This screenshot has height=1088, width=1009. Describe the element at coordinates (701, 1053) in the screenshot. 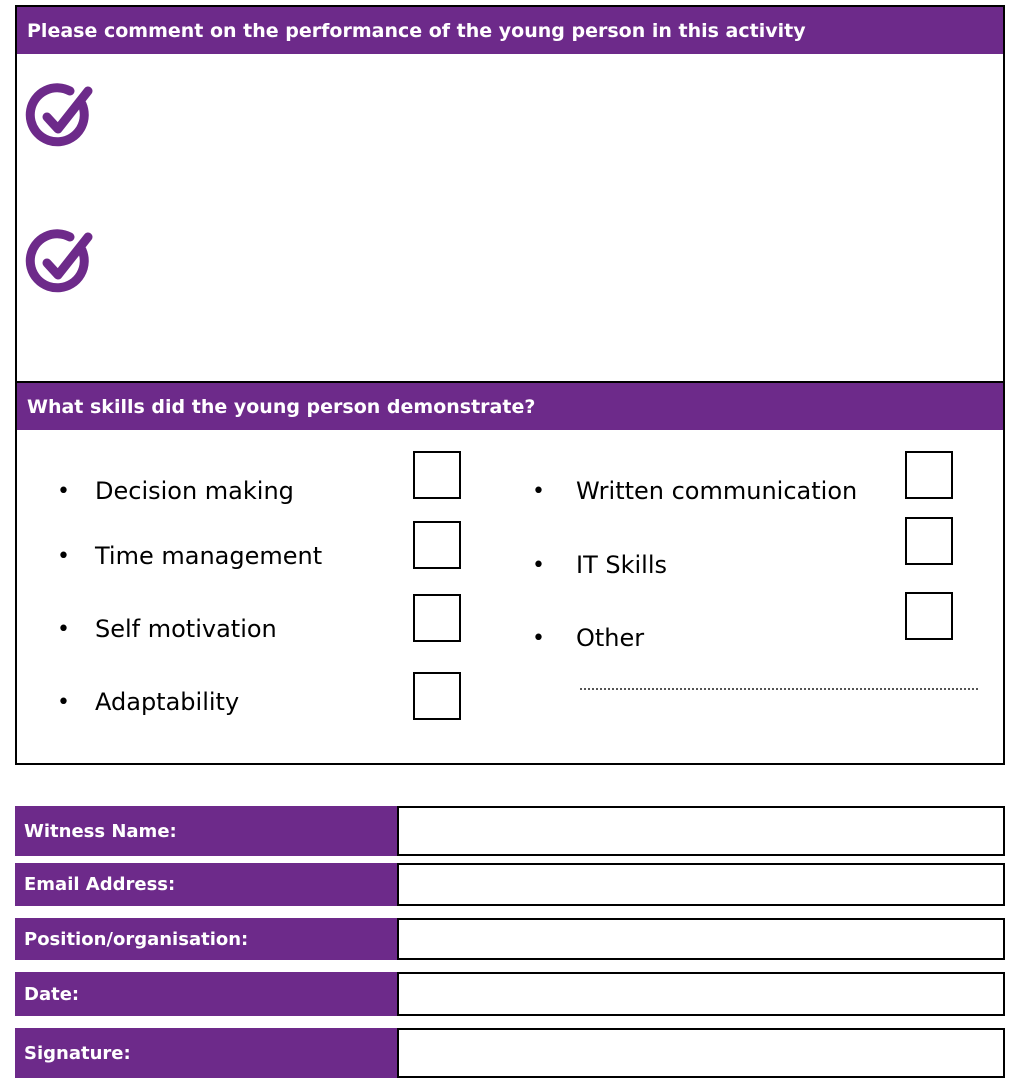

I see `signature-field` at that location.